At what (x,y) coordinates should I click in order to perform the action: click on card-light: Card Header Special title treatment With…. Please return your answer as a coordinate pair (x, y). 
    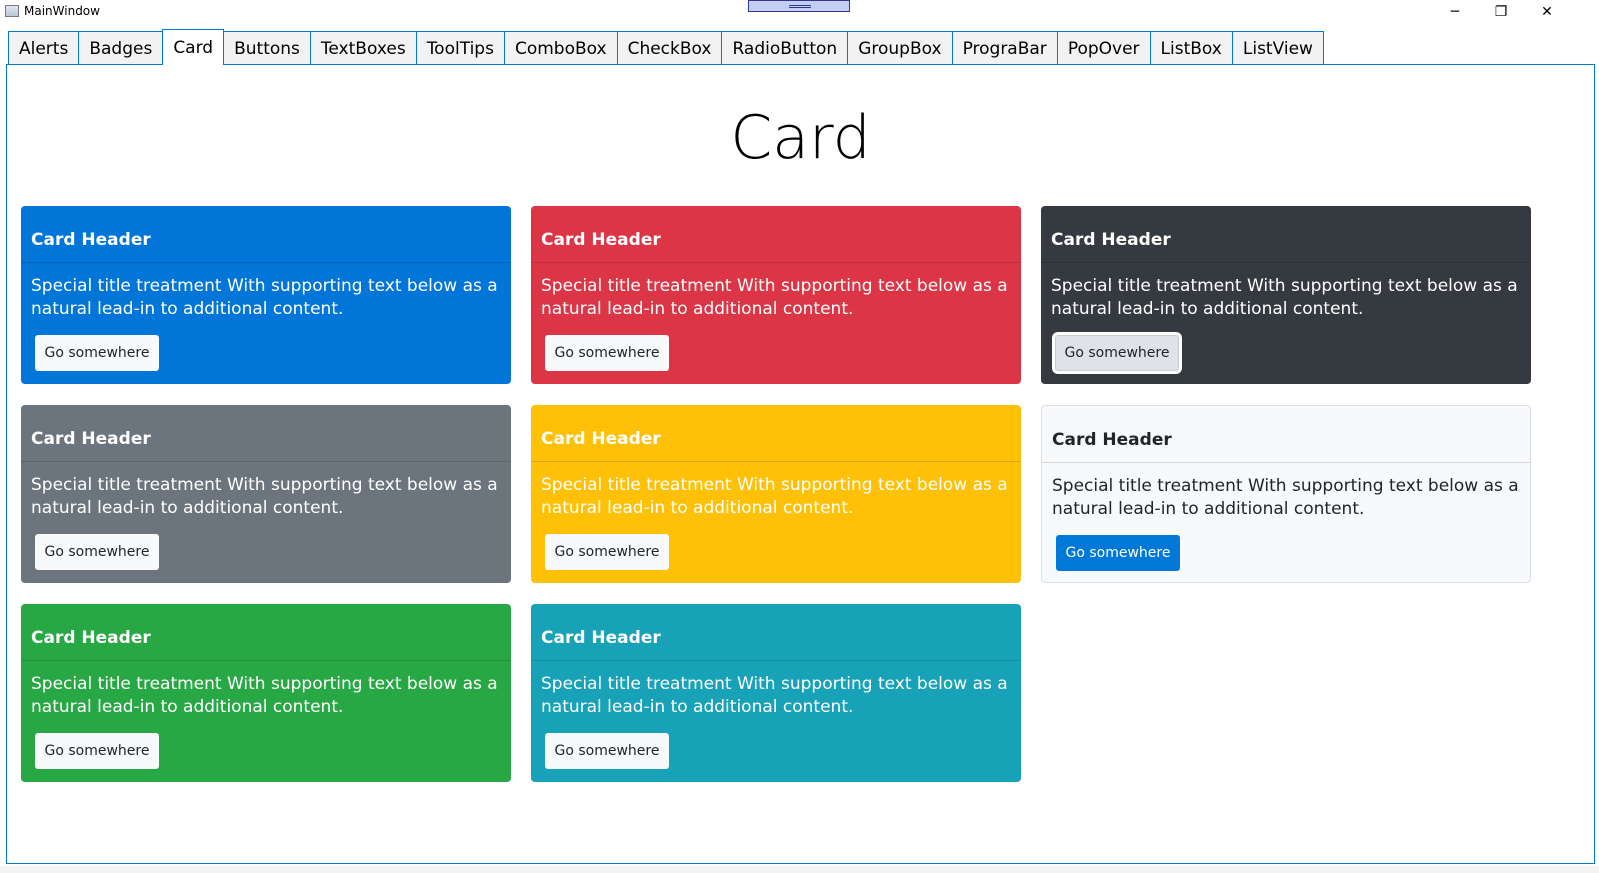
    Looking at the image, I should click on (1286, 494).